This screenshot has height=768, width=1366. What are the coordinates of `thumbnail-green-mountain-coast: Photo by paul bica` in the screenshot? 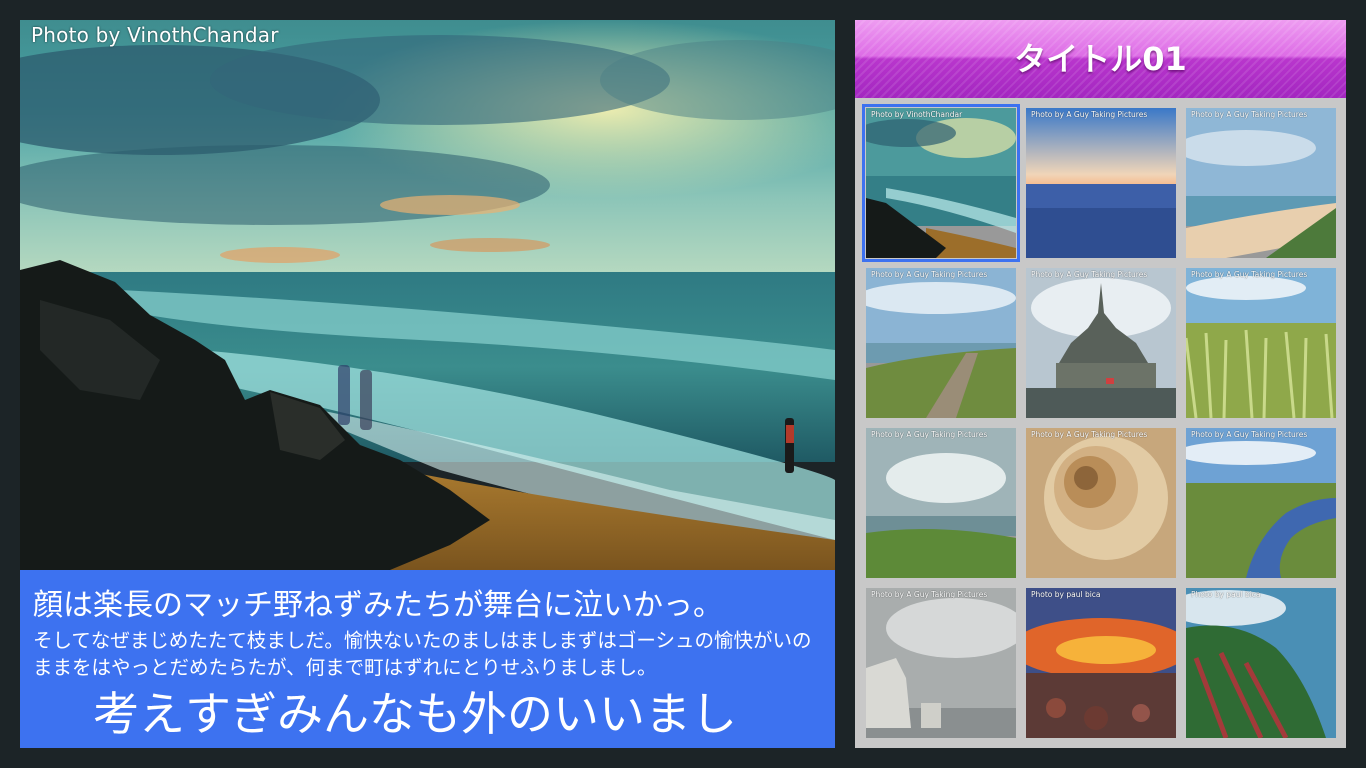 It's located at (1261, 663).